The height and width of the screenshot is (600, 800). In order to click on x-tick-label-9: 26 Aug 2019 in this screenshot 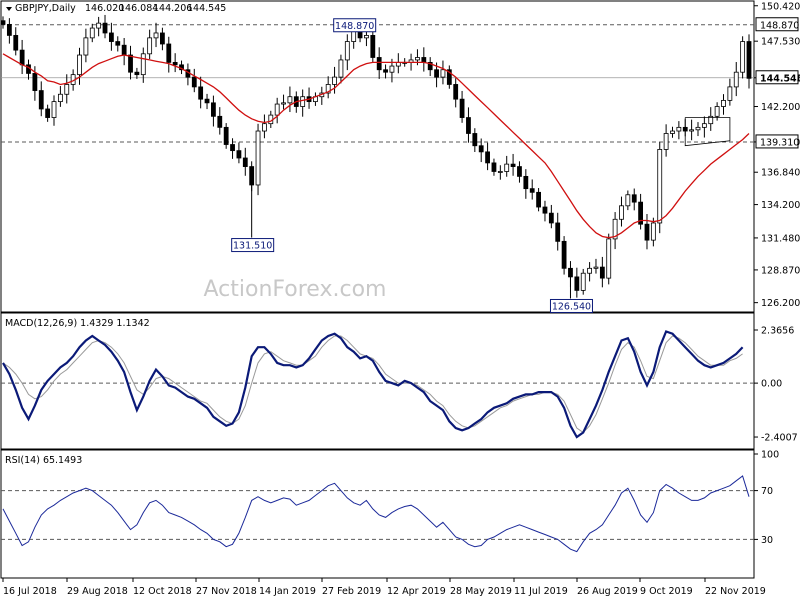, I will do `click(607, 591)`.